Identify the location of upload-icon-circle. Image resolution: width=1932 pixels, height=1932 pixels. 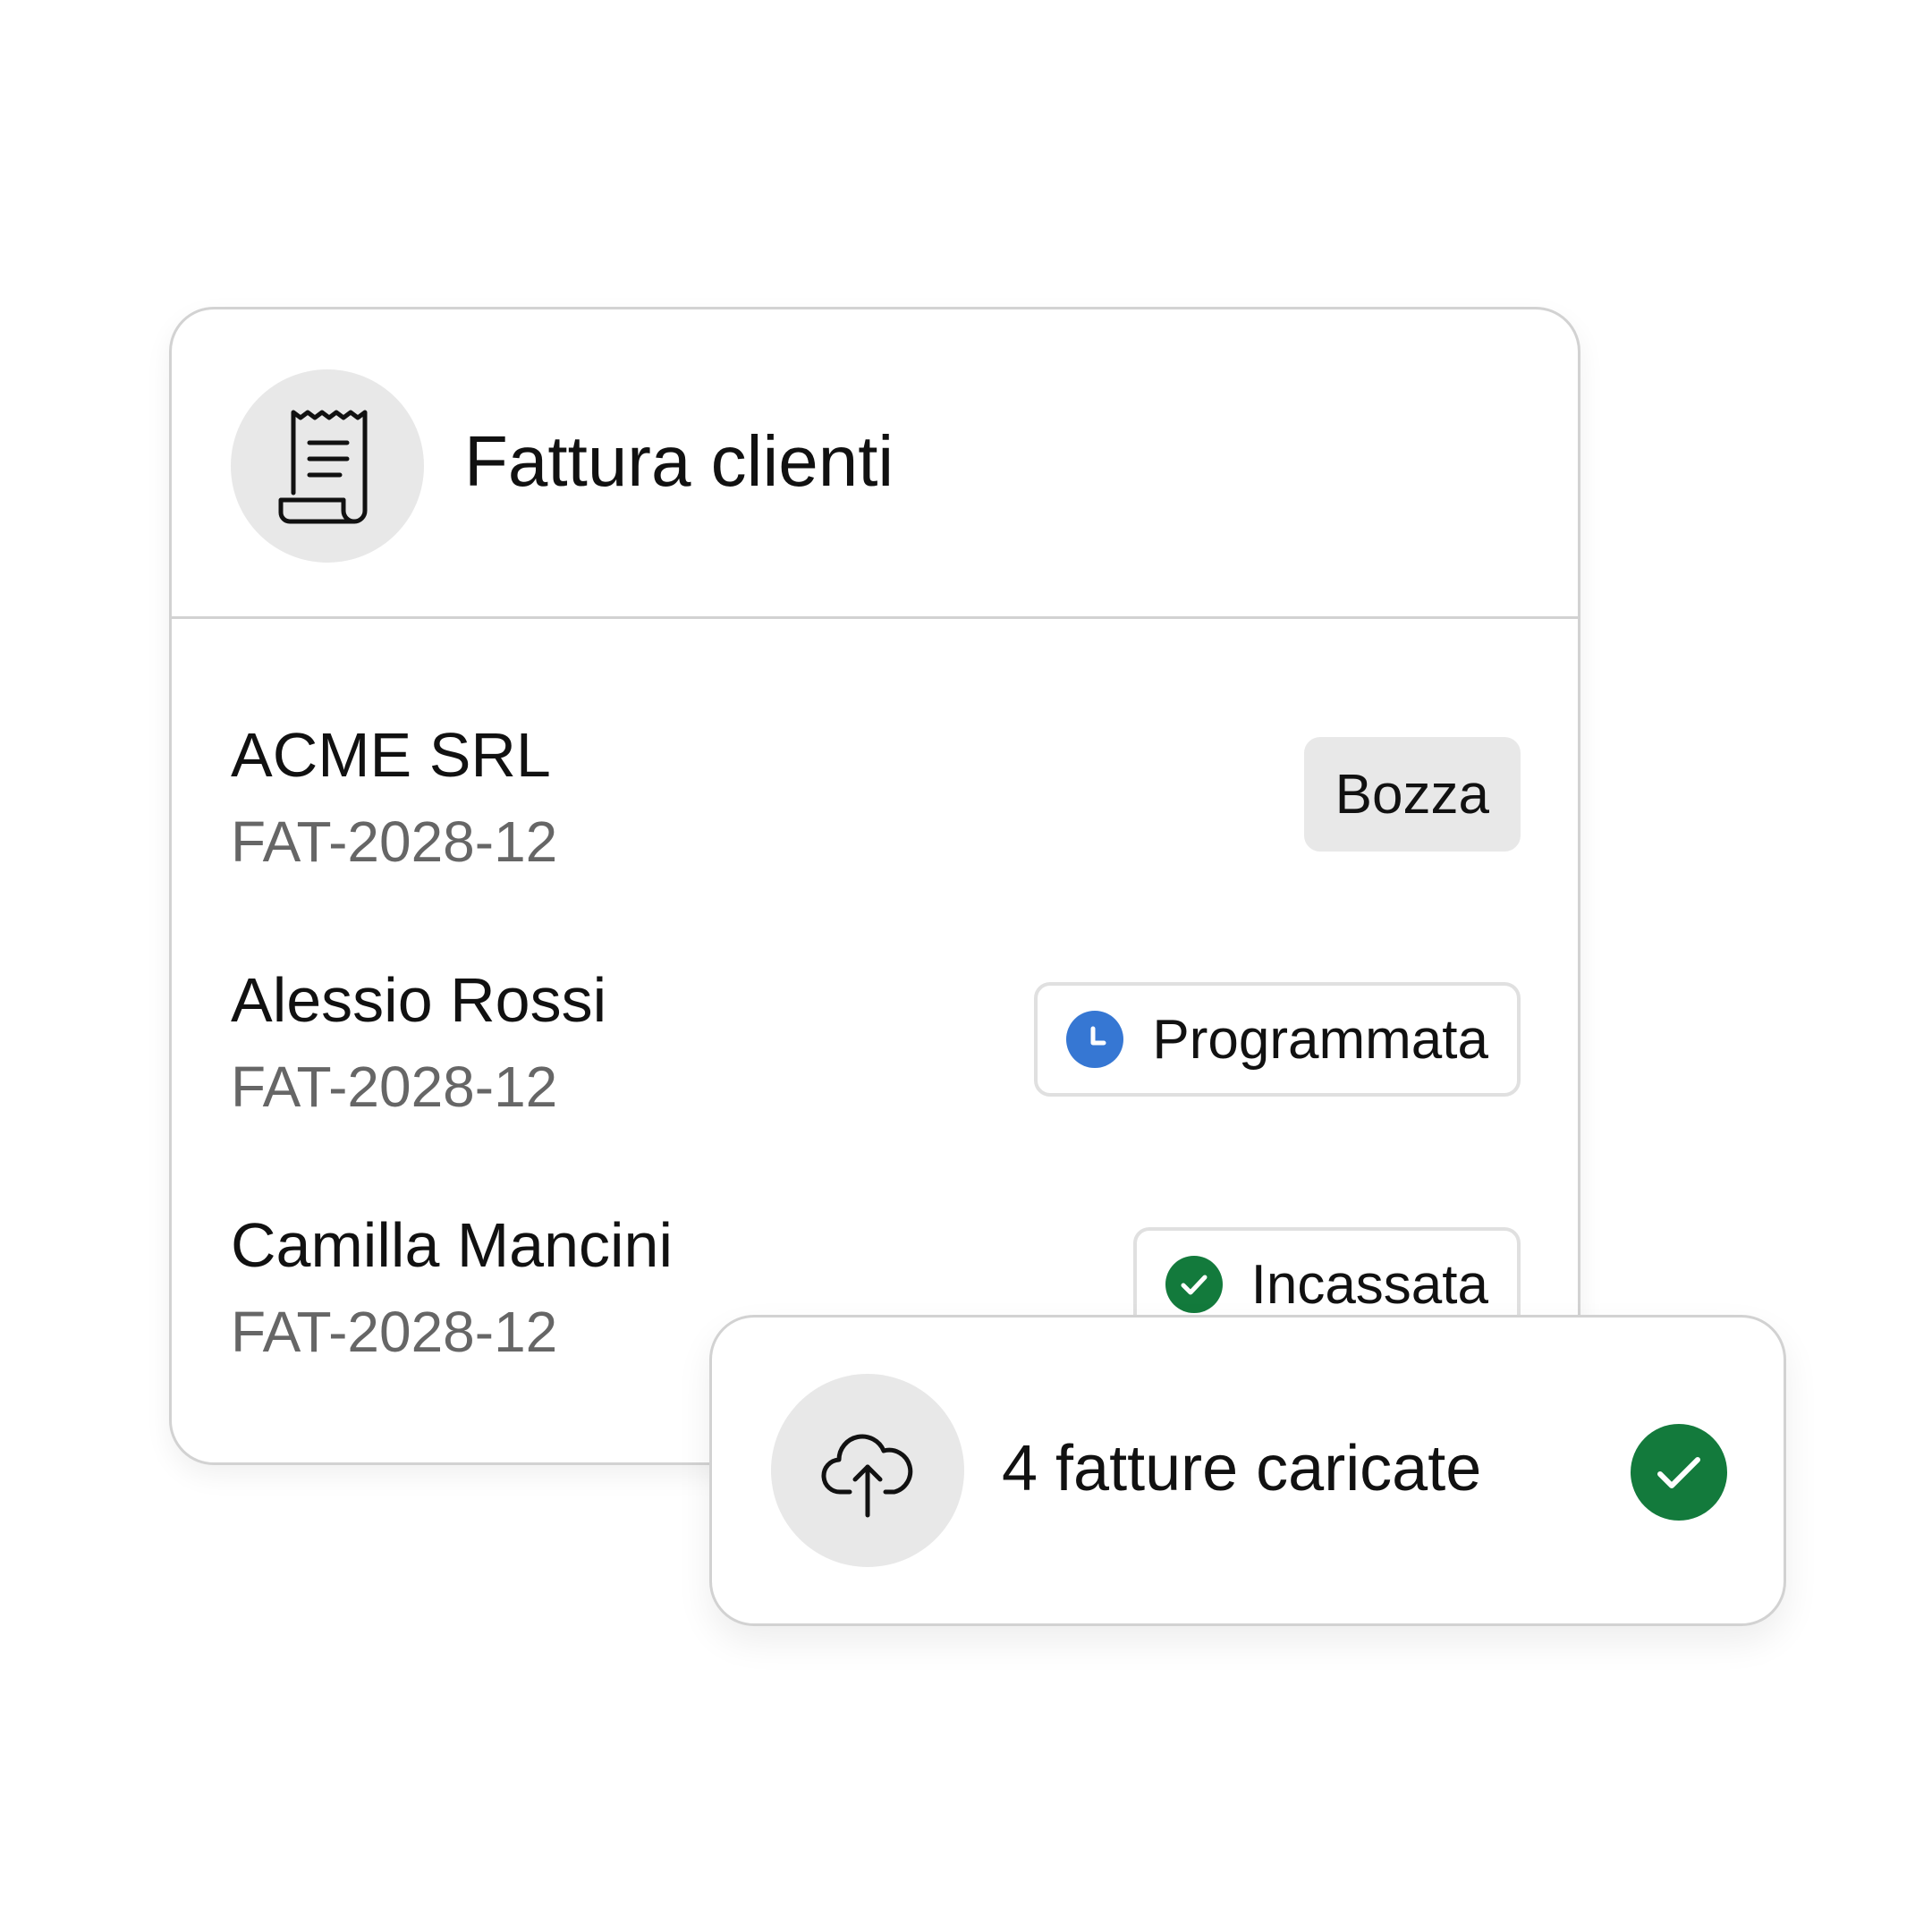
(867, 1470).